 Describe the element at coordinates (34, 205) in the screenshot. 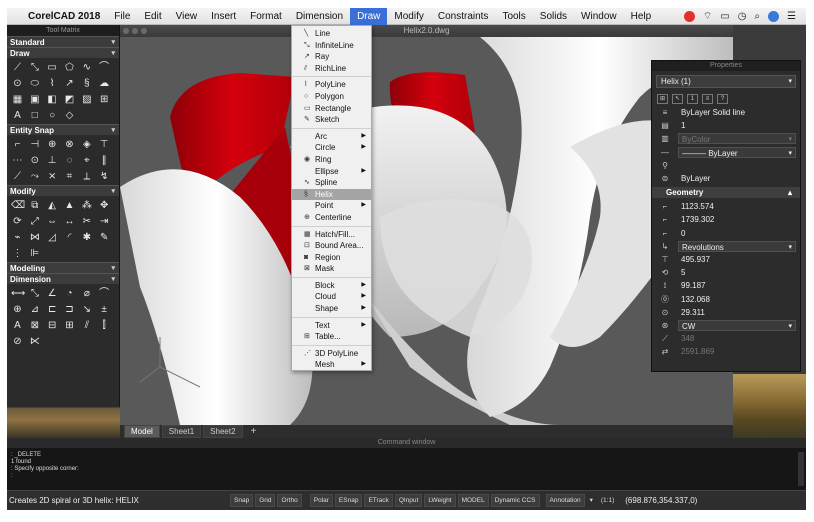

I see `copy-icon: ⧉` at that location.